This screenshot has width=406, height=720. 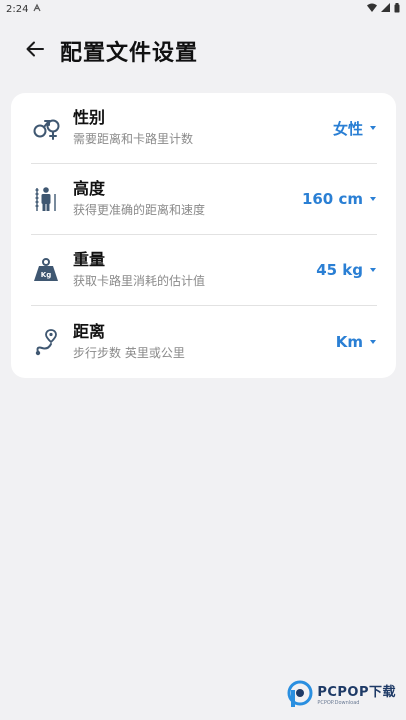 I want to click on setting-subtitle: 步行步数 英里或公里, so click(x=129, y=352).